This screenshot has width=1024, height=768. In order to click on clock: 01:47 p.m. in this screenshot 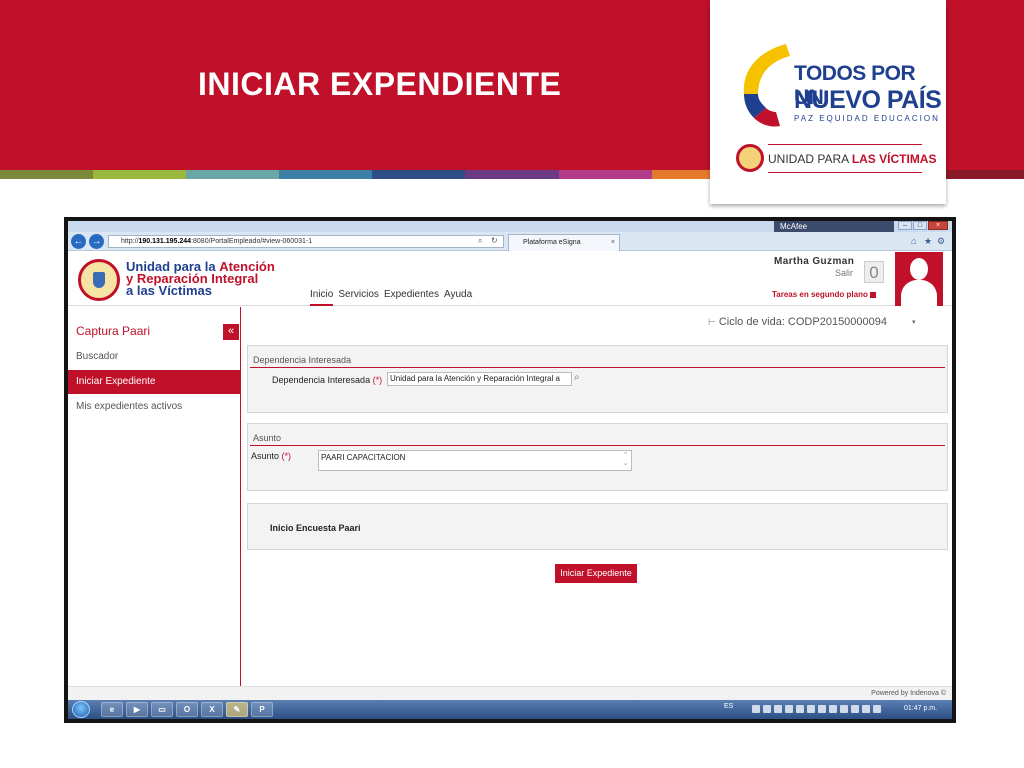, I will do `click(920, 708)`.